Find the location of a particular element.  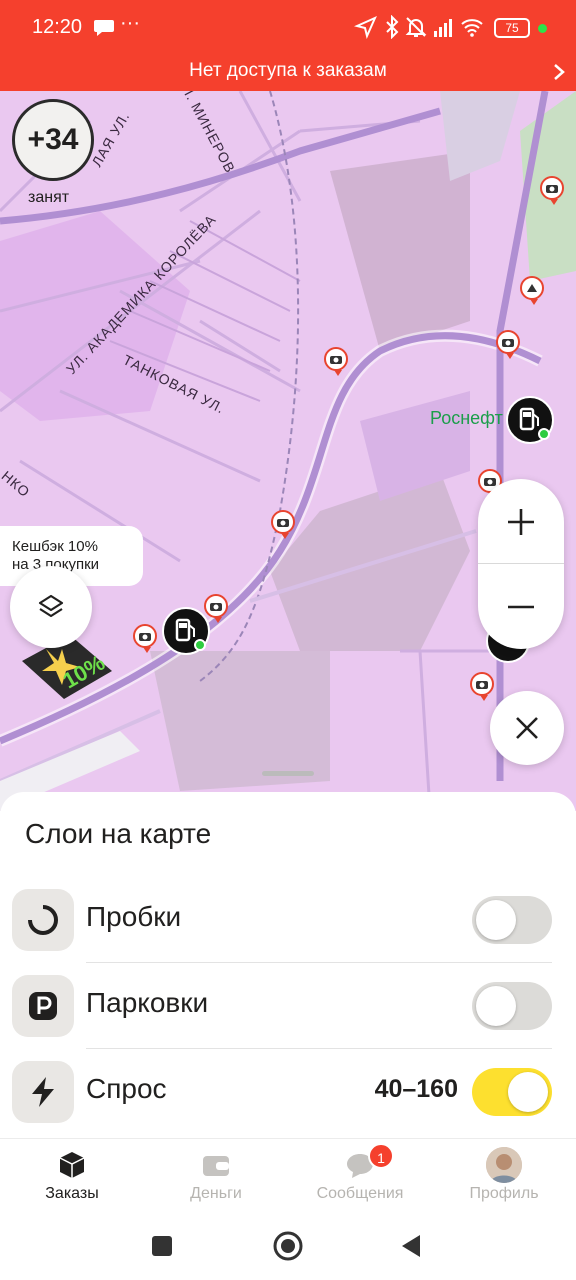

layer-name: Спрос is located at coordinates (126, 1088).